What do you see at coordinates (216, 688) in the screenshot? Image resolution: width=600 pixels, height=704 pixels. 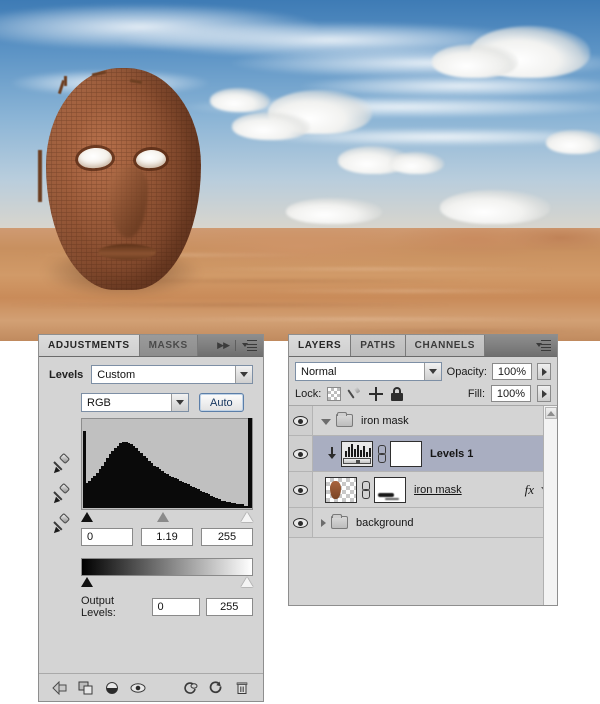 I see `reset-adjustment-icon` at bounding box center [216, 688].